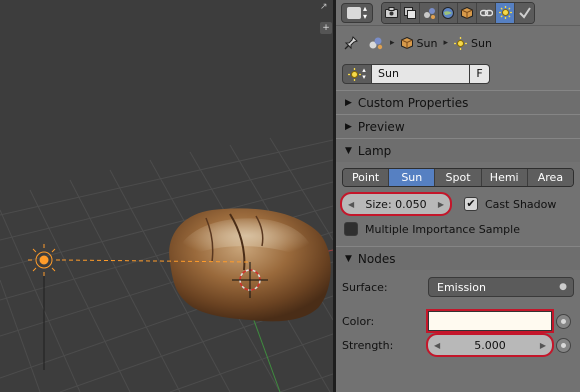 Image resolution: width=580 pixels, height=392 pixels. Describe the element at coordinates (358, 321) in the screenshot. I see `color-label: Color:` at that location.